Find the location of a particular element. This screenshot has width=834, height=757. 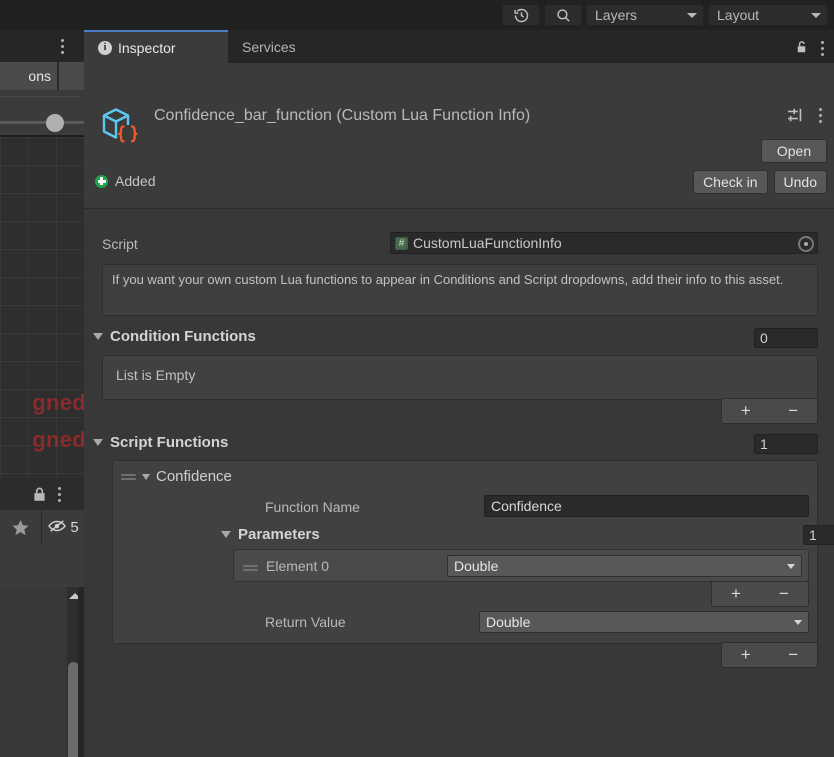

lua-scriptable-object-icon is located at coordinates (119, 124).